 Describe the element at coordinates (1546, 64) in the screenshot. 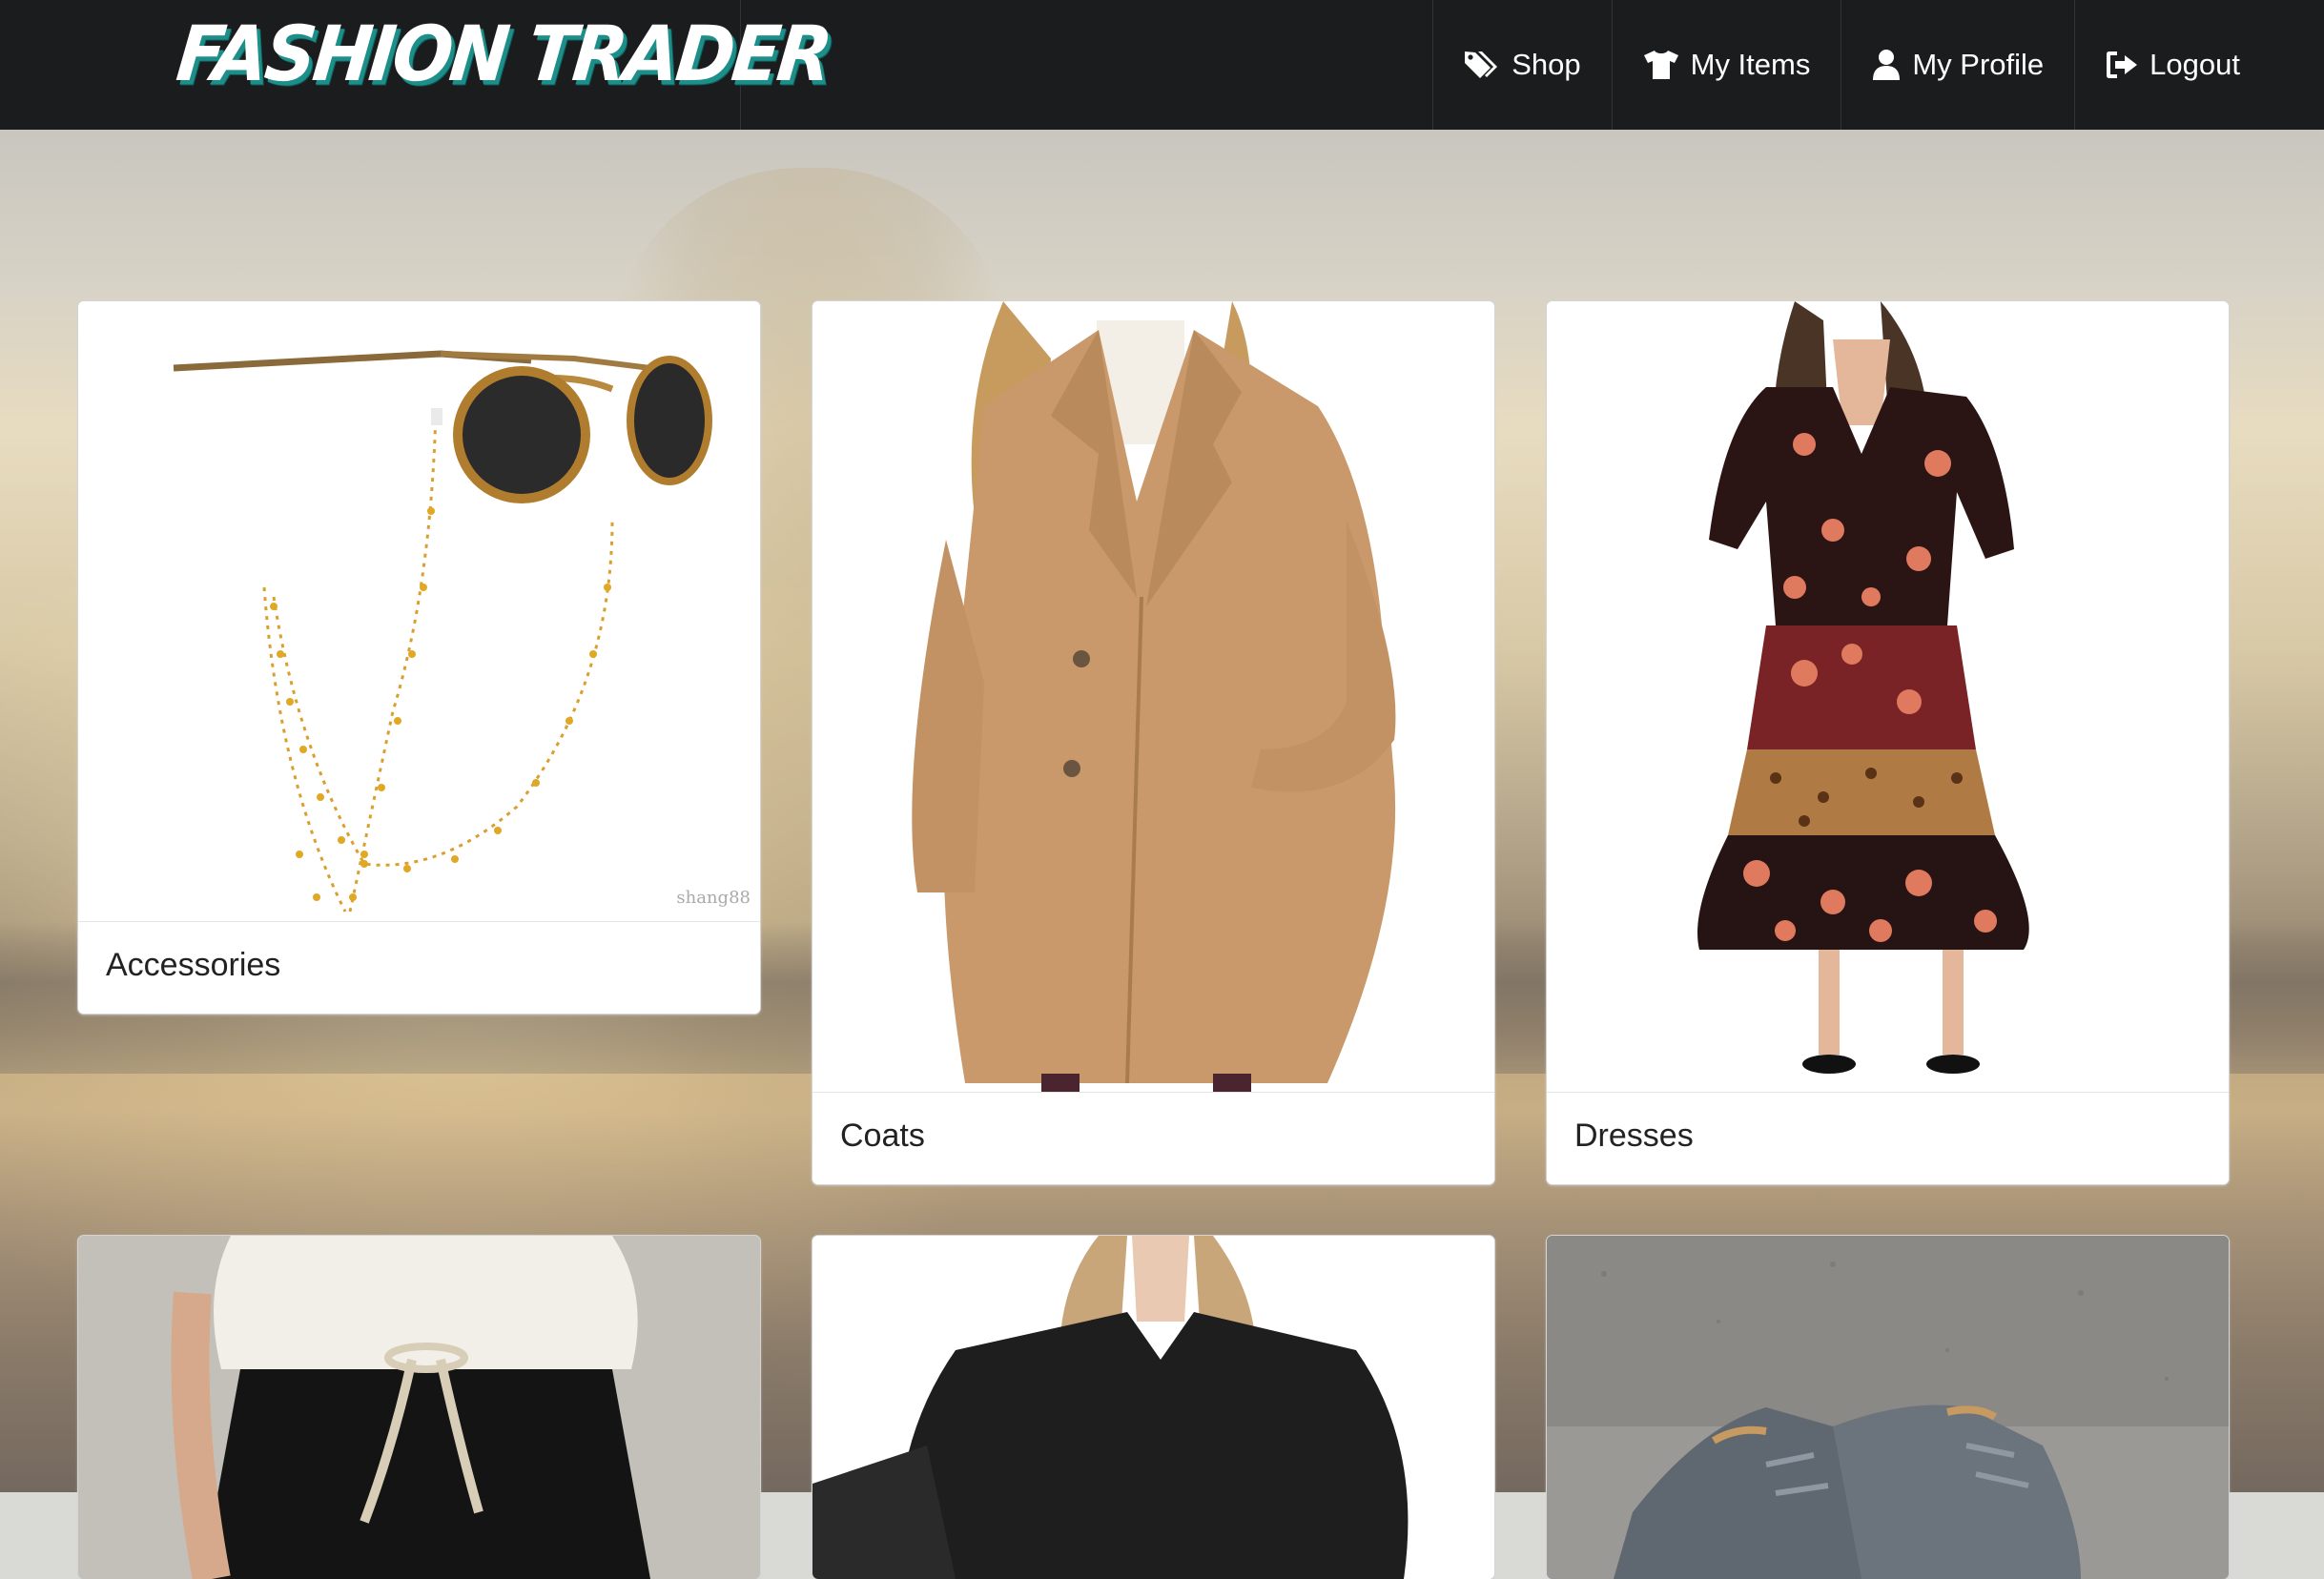

I see `nav-item-label: Shop` at that location.